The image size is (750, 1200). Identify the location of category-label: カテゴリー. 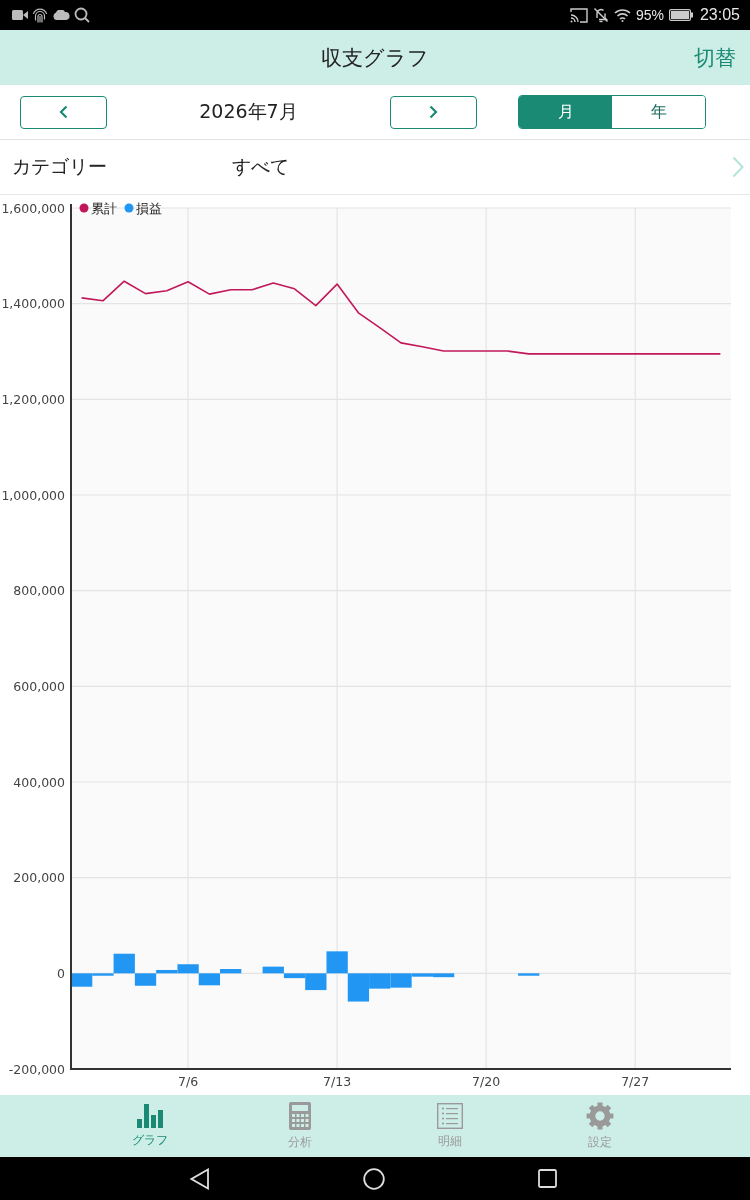
(60, 166).